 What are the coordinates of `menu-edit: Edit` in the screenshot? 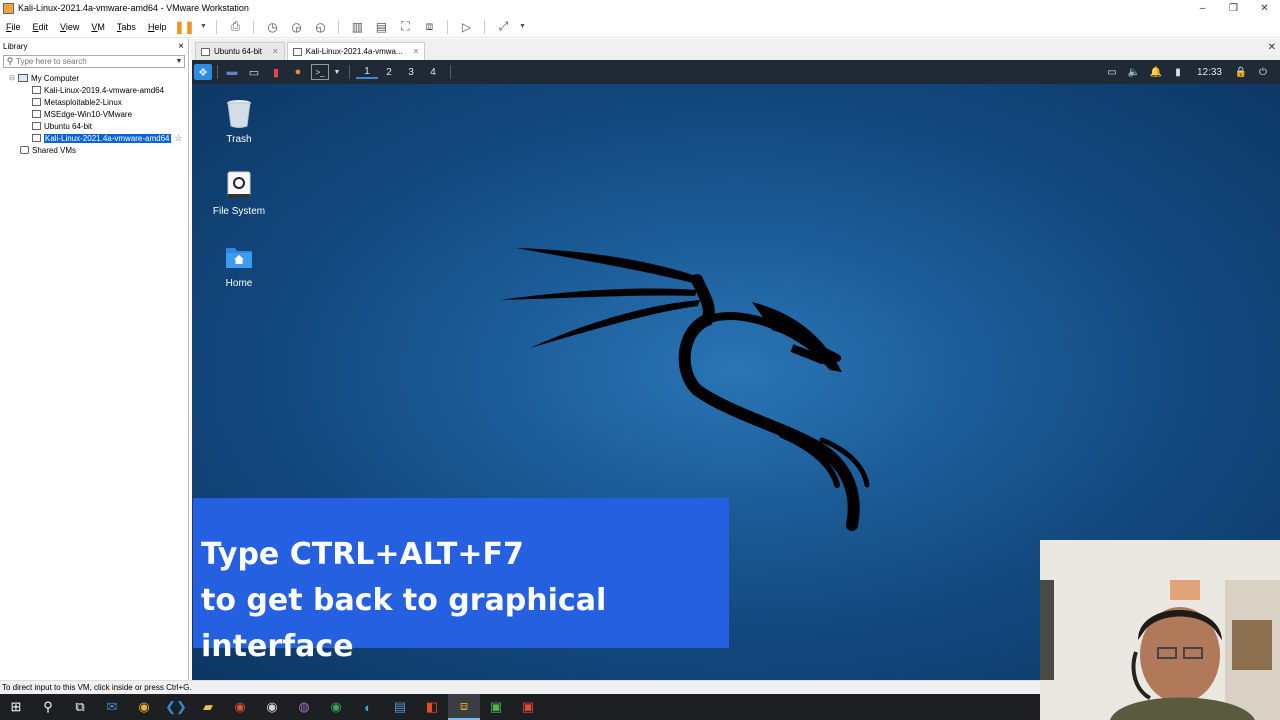 It's located at (41, 27).